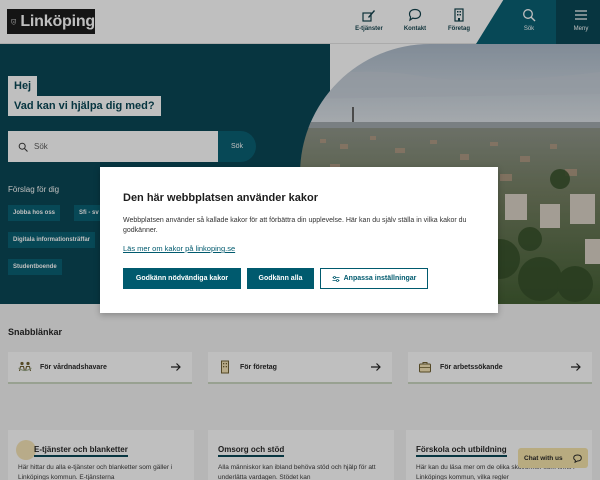 Image resolution: width=600 pixels, height=480 pixels. Describe the element at coordinates (182, 278) in the screenshot. I see `accept-necessary-button: Godkänn nödvändiga kakor` at that location.